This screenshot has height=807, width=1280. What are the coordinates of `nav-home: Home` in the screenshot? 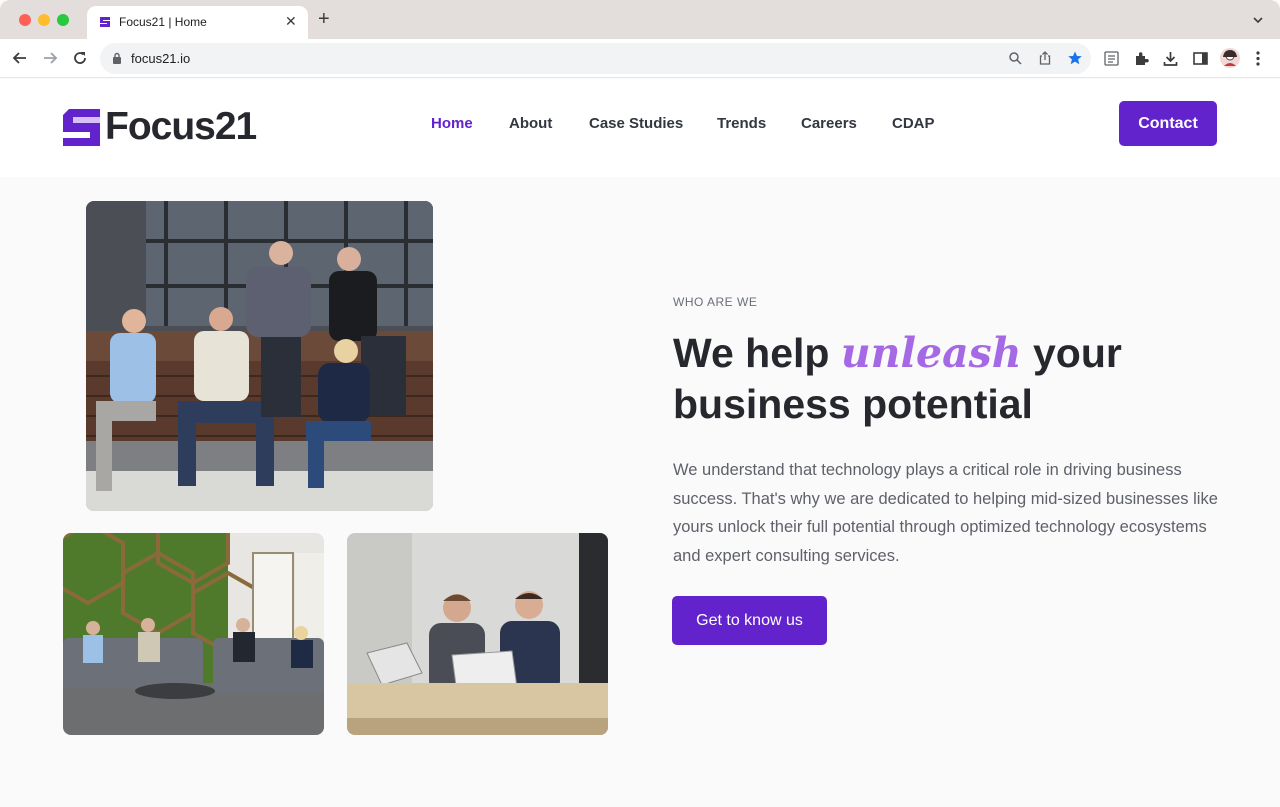 It's located at (452, 124).